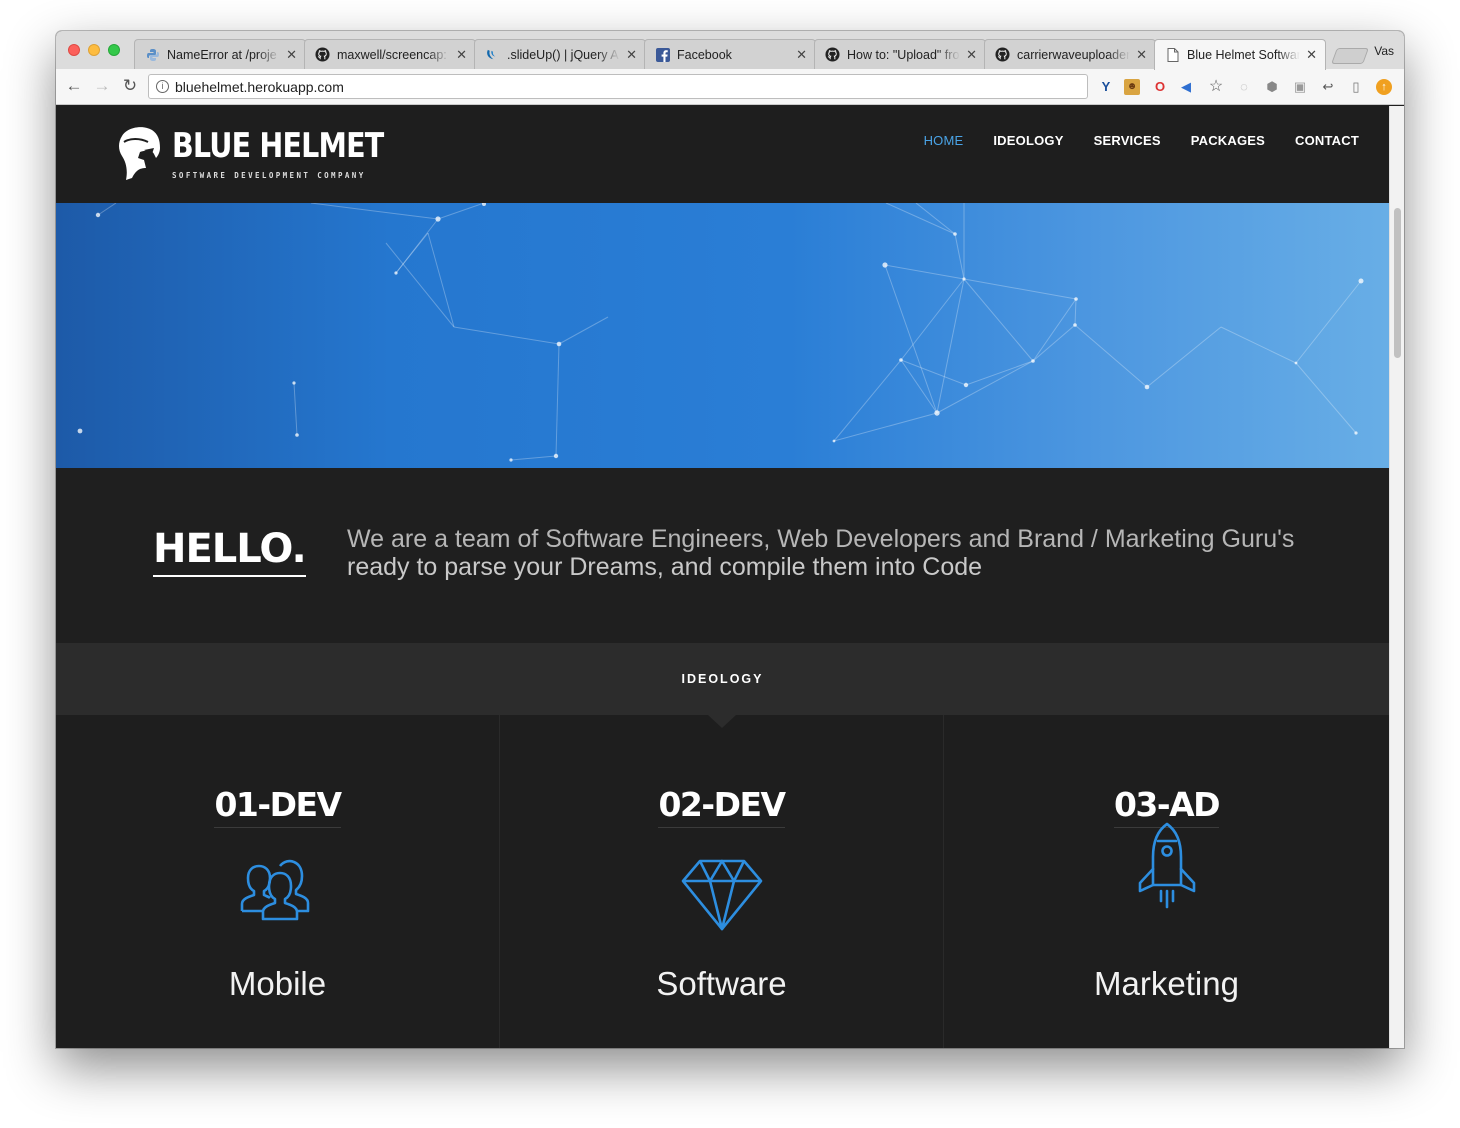 The image size is (1460, 1128). I want to click on profile-name: Vas, so click(1384, 51).